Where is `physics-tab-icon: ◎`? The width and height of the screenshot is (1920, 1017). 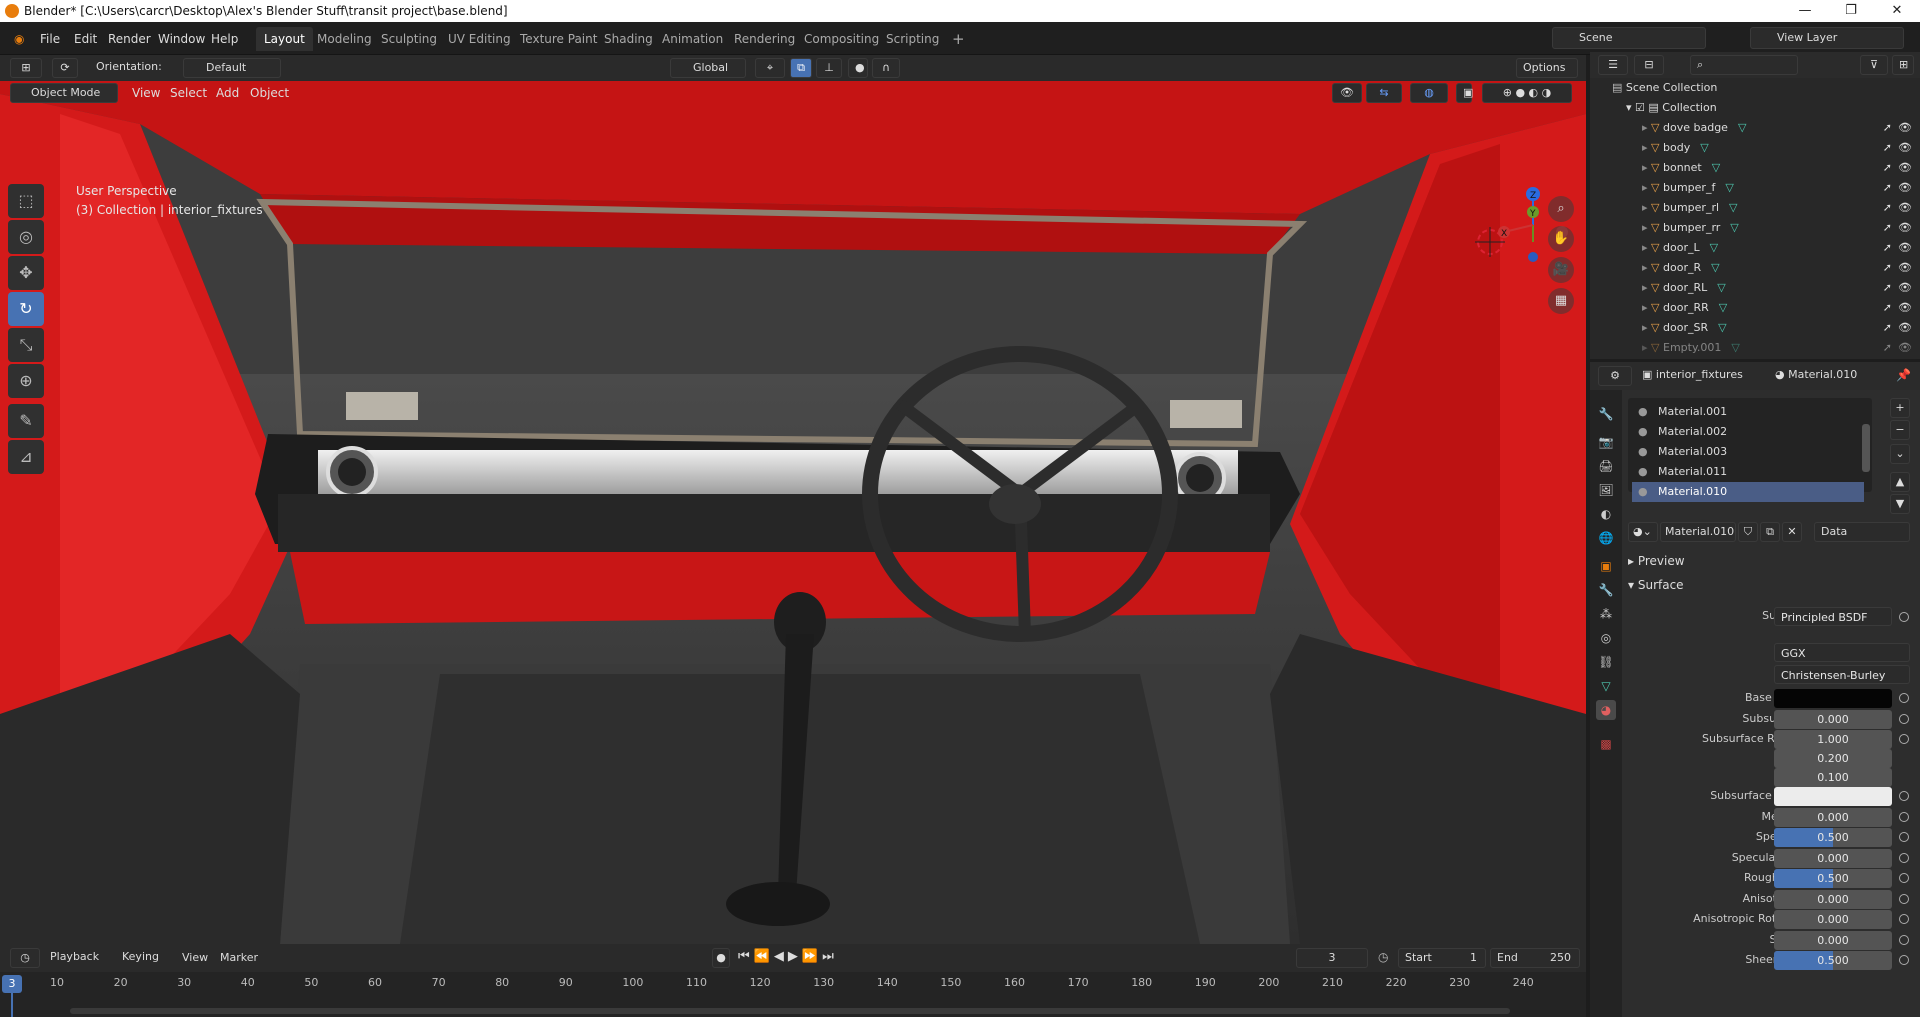 physics-tab-icon: ◎ is located at coordinates (1606, 638).